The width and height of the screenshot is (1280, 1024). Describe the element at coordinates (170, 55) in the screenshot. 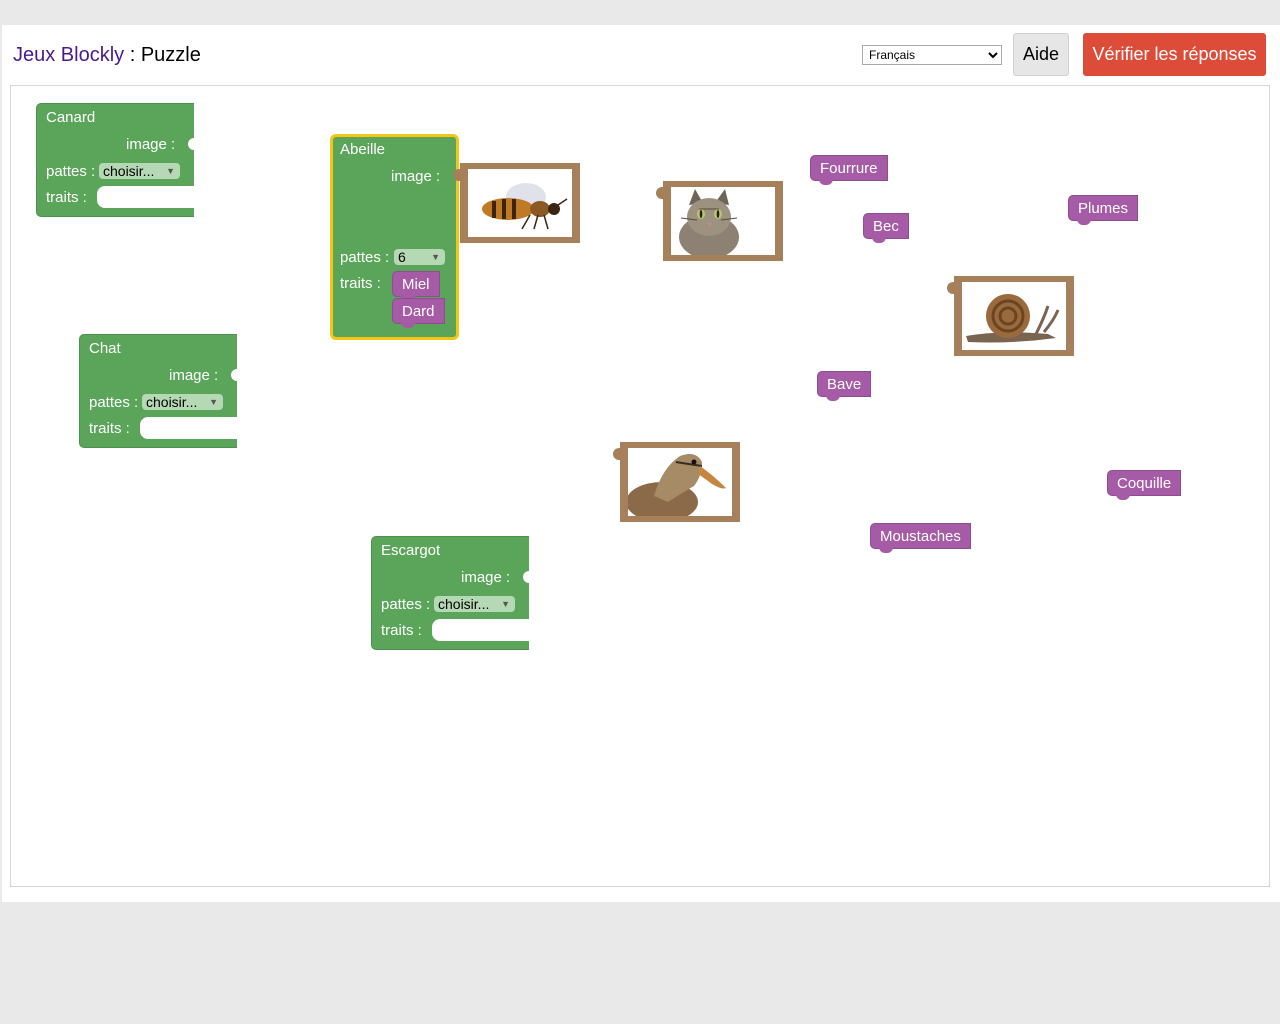

I see `puzzle-title: Puzzle` at that location.